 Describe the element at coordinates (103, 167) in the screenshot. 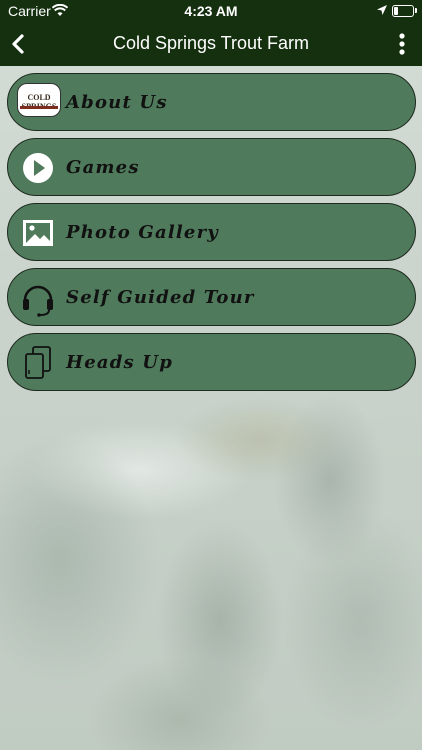

I see `menu-item-label: Games` at that location.